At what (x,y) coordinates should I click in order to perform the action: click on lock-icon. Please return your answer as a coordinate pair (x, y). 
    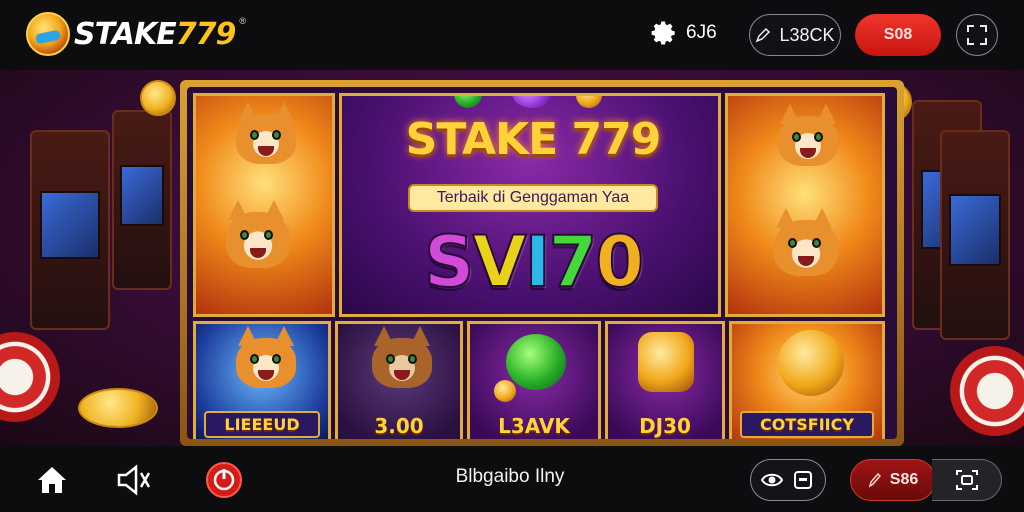
    Looking at the image, I should click on (666, 362).